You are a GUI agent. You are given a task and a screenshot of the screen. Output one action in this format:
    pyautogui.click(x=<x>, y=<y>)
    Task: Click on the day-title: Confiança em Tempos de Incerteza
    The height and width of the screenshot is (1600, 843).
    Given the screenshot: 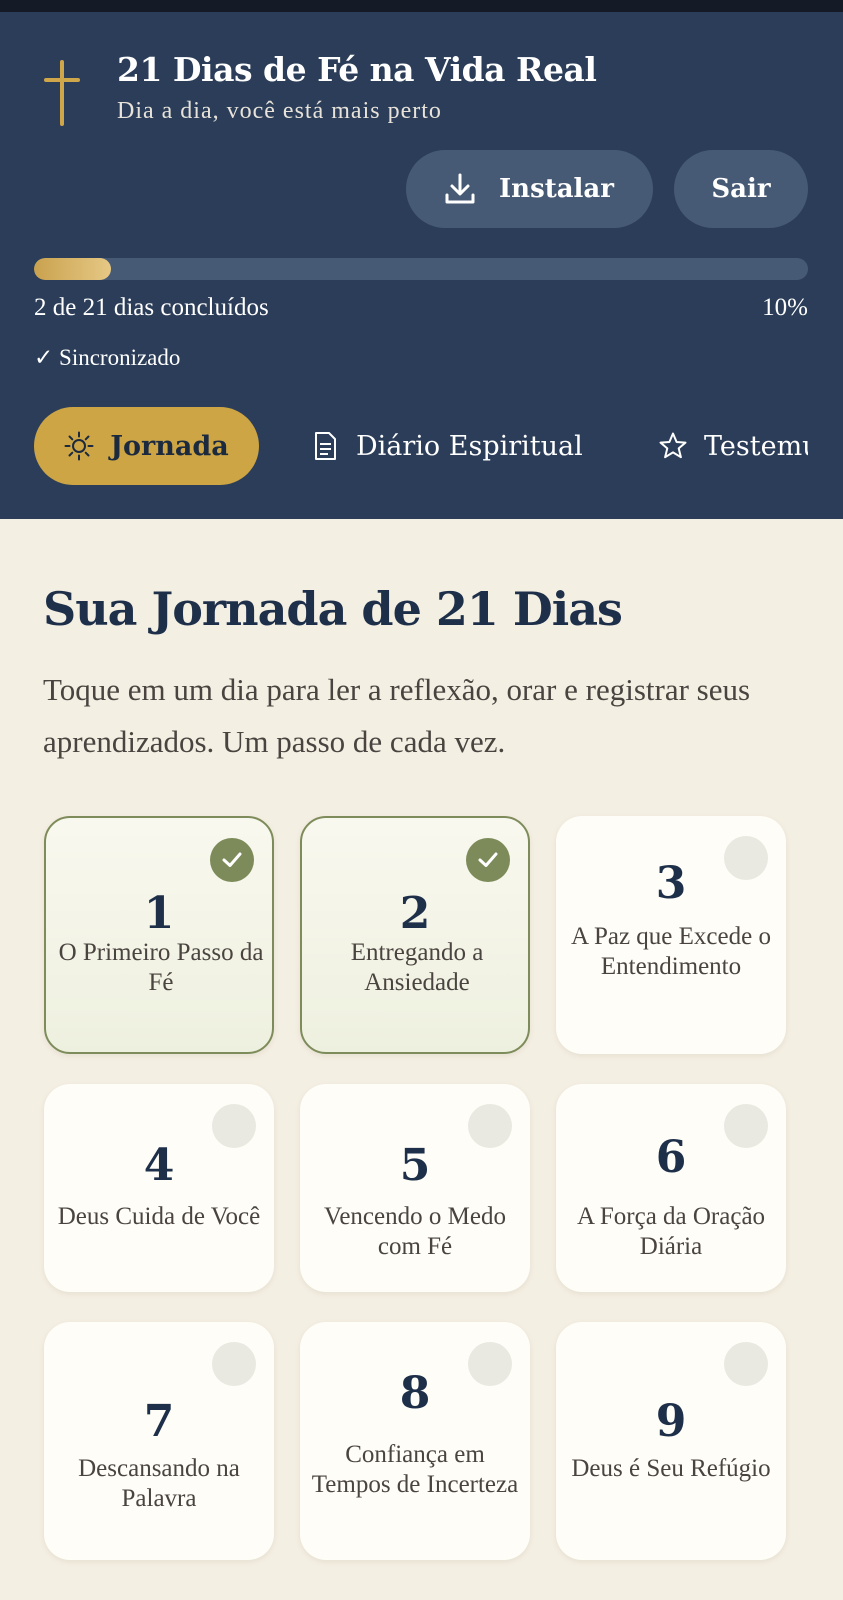 What is the action you would take?
    pyautogui.click(x=415, y=1469)
    